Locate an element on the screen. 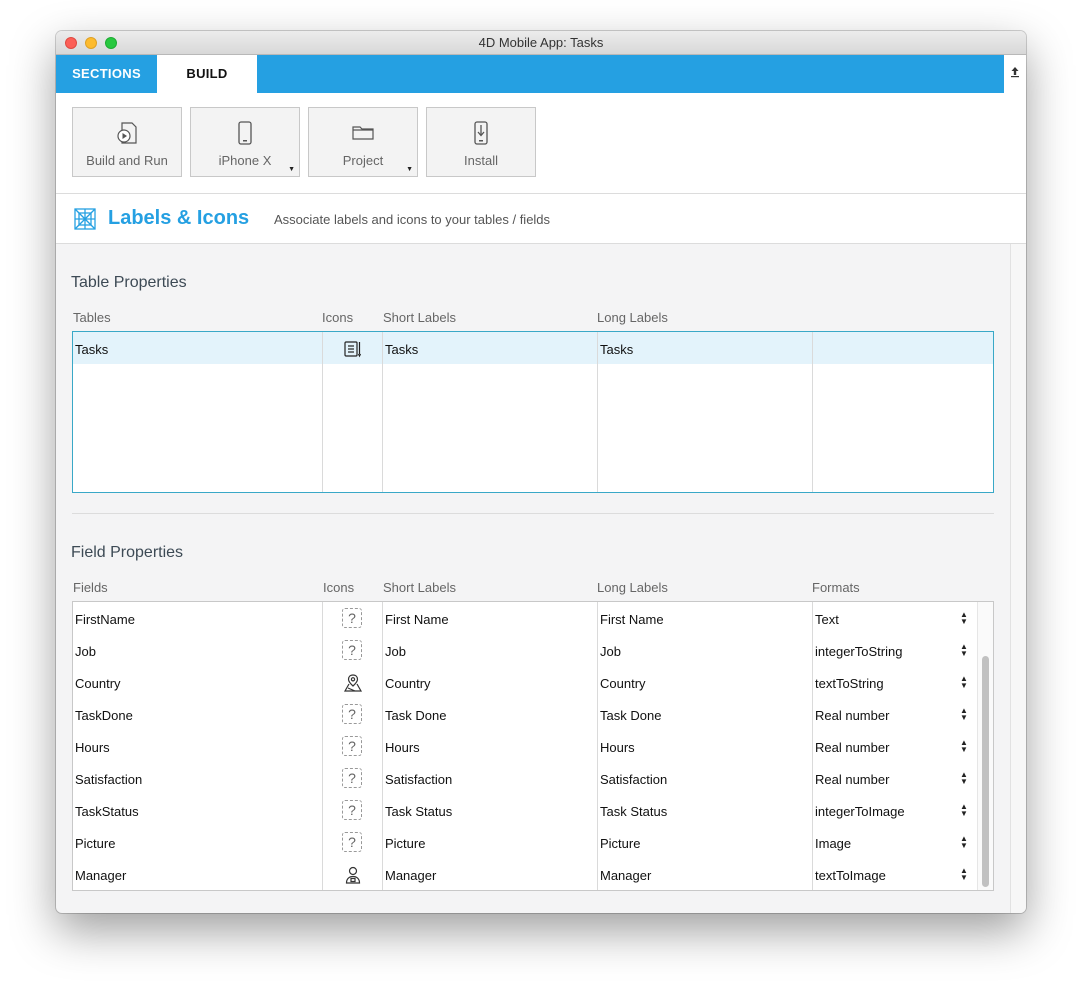 The height and width of the screenshot is (994, 1082). field-long-label: Picture is located at coordinates (620, 843).